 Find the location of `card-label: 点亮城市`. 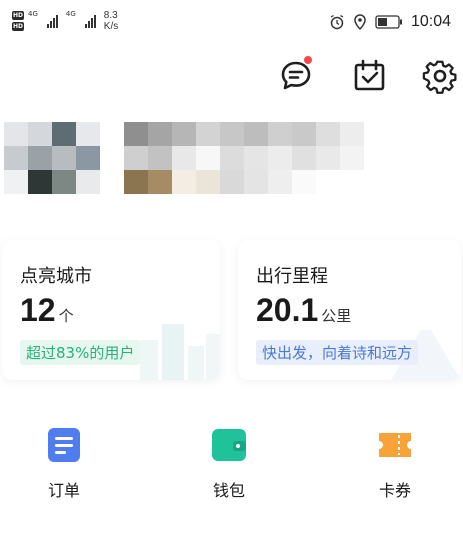

card-label: 点亮城市 is located at coordinates (56, 276).